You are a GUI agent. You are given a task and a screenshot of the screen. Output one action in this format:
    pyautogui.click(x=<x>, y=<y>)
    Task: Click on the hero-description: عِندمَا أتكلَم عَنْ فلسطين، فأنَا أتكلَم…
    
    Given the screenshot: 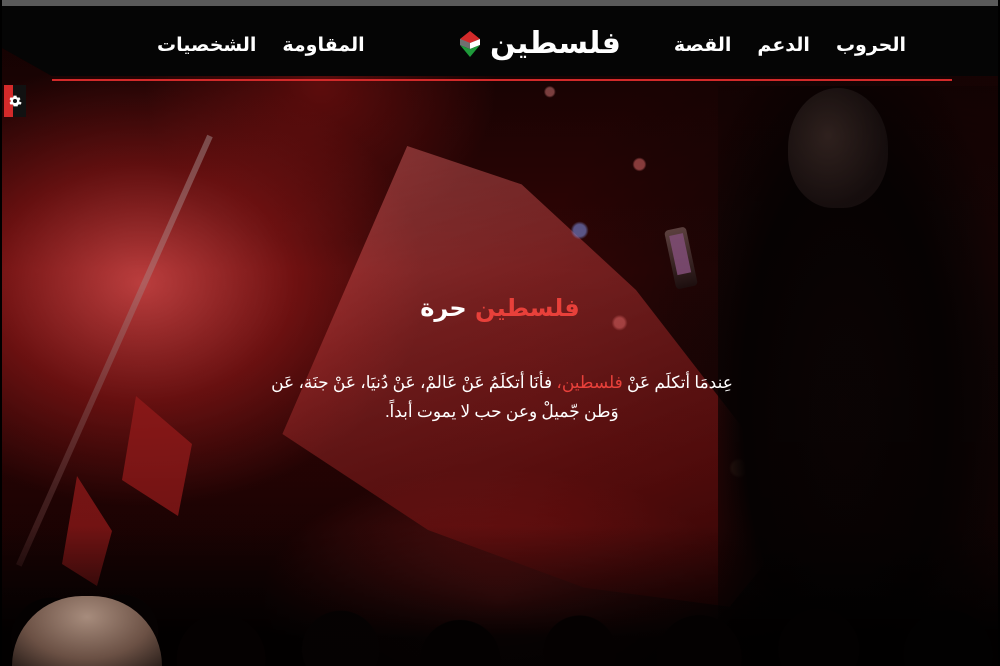 What is the action you would take?
    pyautogui.click(x=502, y=397)
    